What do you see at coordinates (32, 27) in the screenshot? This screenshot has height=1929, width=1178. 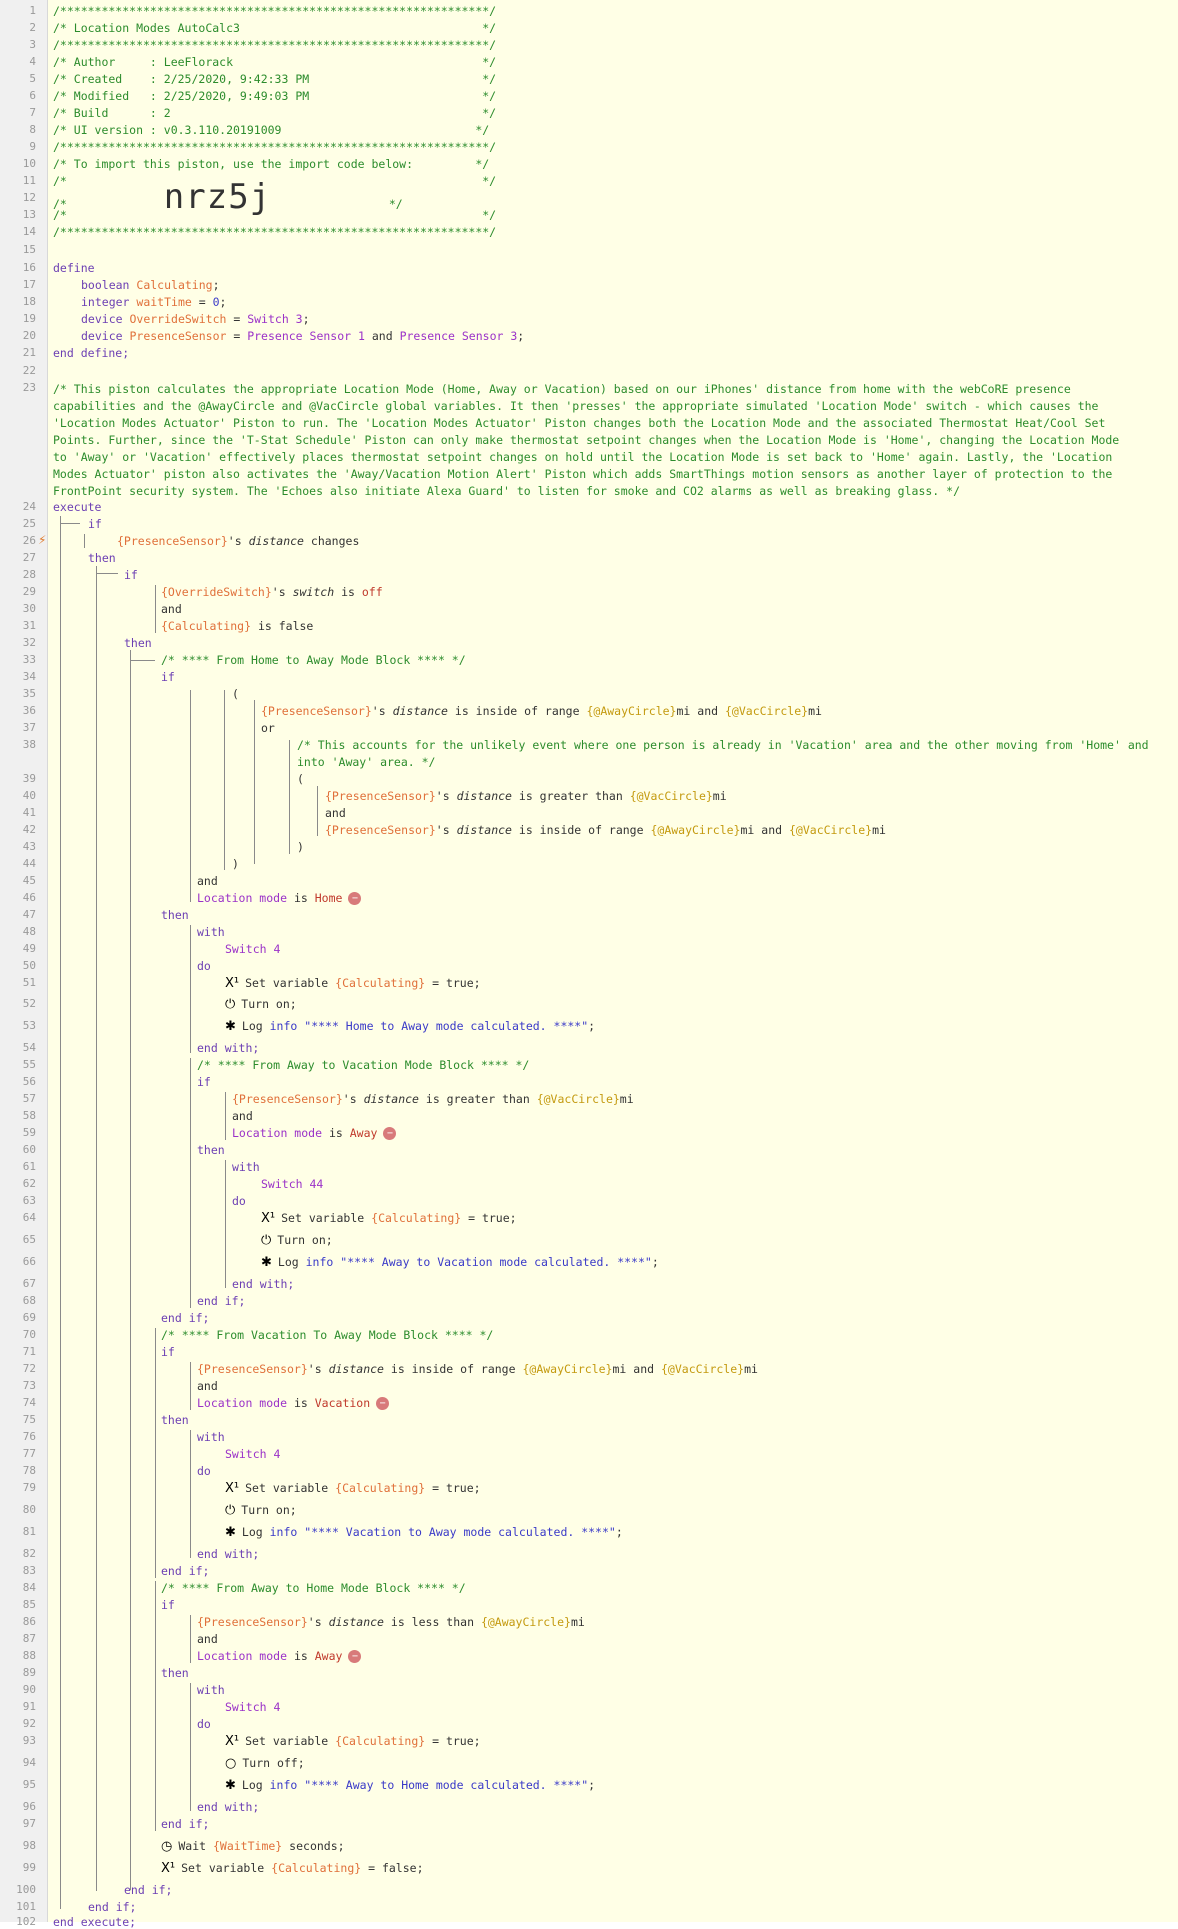 I see `line-number: 2` at bounding box center [32, 27].